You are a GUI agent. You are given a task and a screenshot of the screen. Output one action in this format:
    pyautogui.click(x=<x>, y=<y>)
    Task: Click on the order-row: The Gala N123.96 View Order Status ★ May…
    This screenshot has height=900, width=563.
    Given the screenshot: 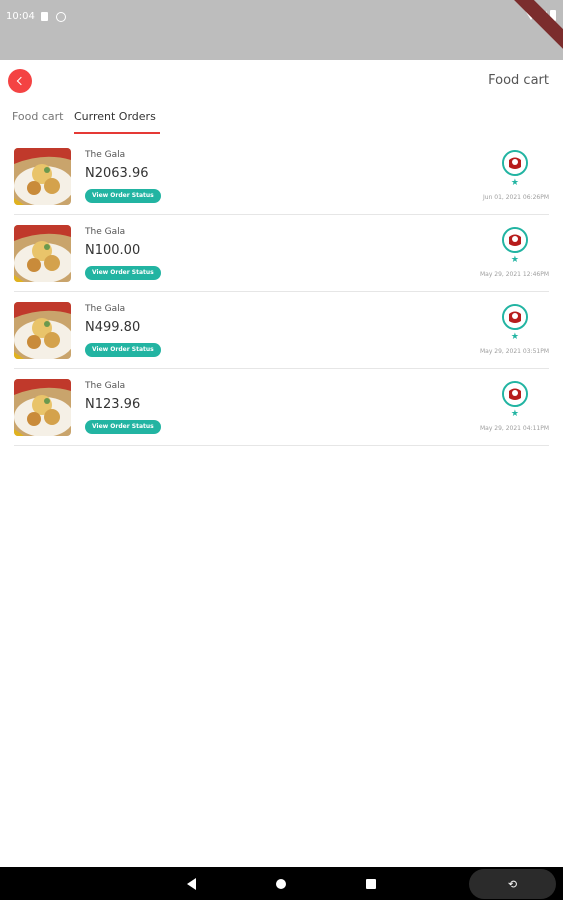 What is the action you would take?
    pyautogui.click(x=281, y=407)
    